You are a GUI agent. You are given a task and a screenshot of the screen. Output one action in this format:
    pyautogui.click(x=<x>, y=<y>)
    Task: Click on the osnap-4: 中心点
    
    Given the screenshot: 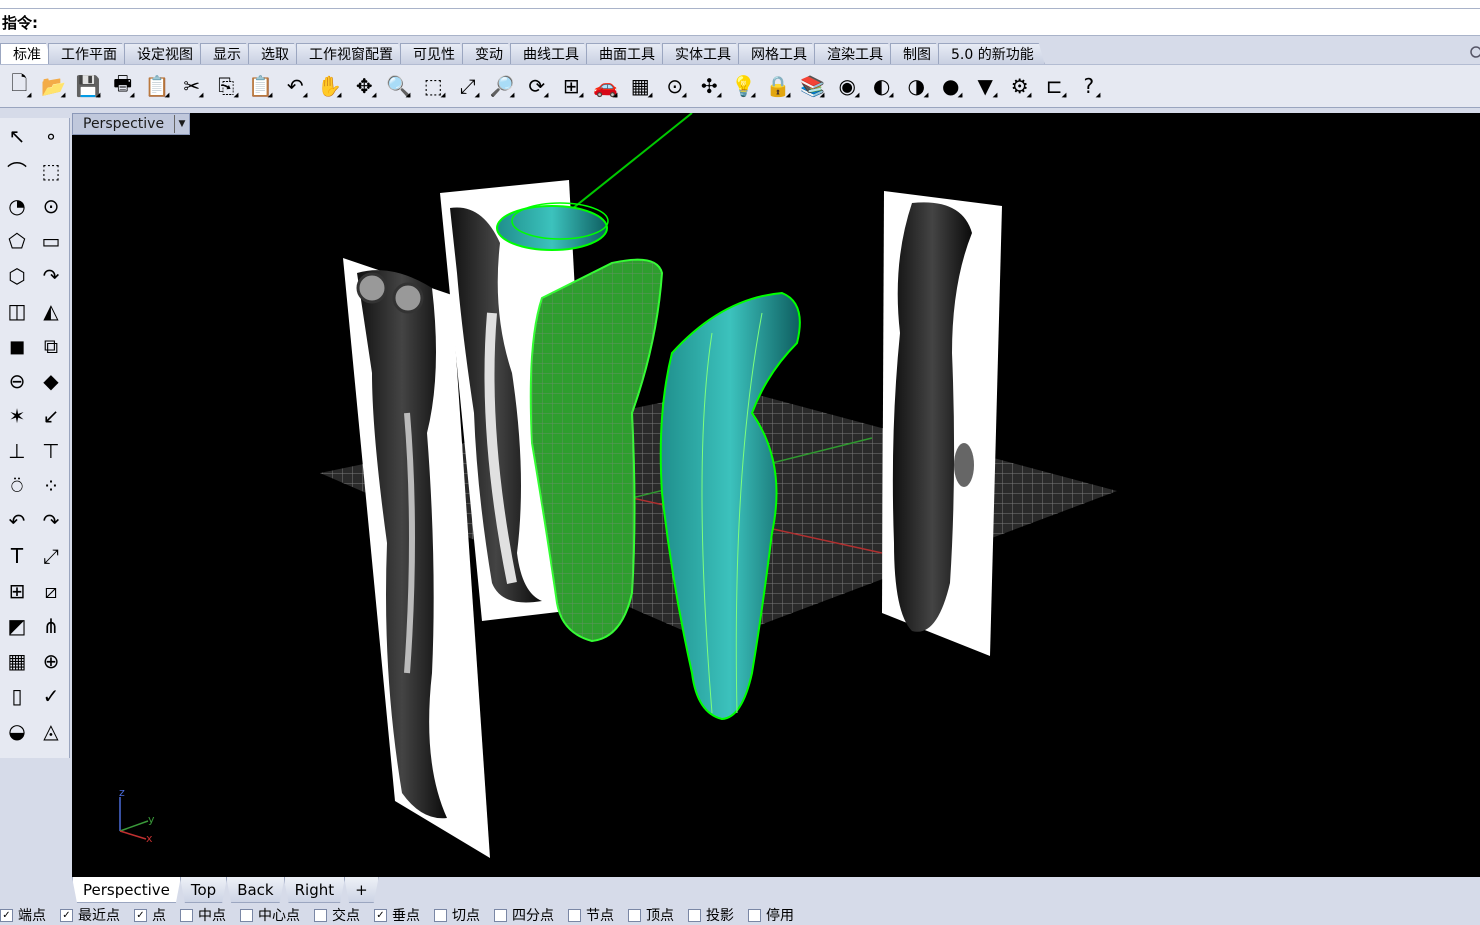 What is the action you would take?
    pyautogui.click(x=270, y=915)
    